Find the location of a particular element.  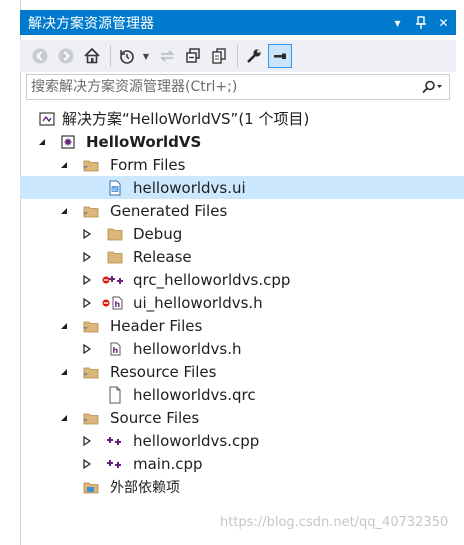

forward-icon is located at coordinates (66, 56).